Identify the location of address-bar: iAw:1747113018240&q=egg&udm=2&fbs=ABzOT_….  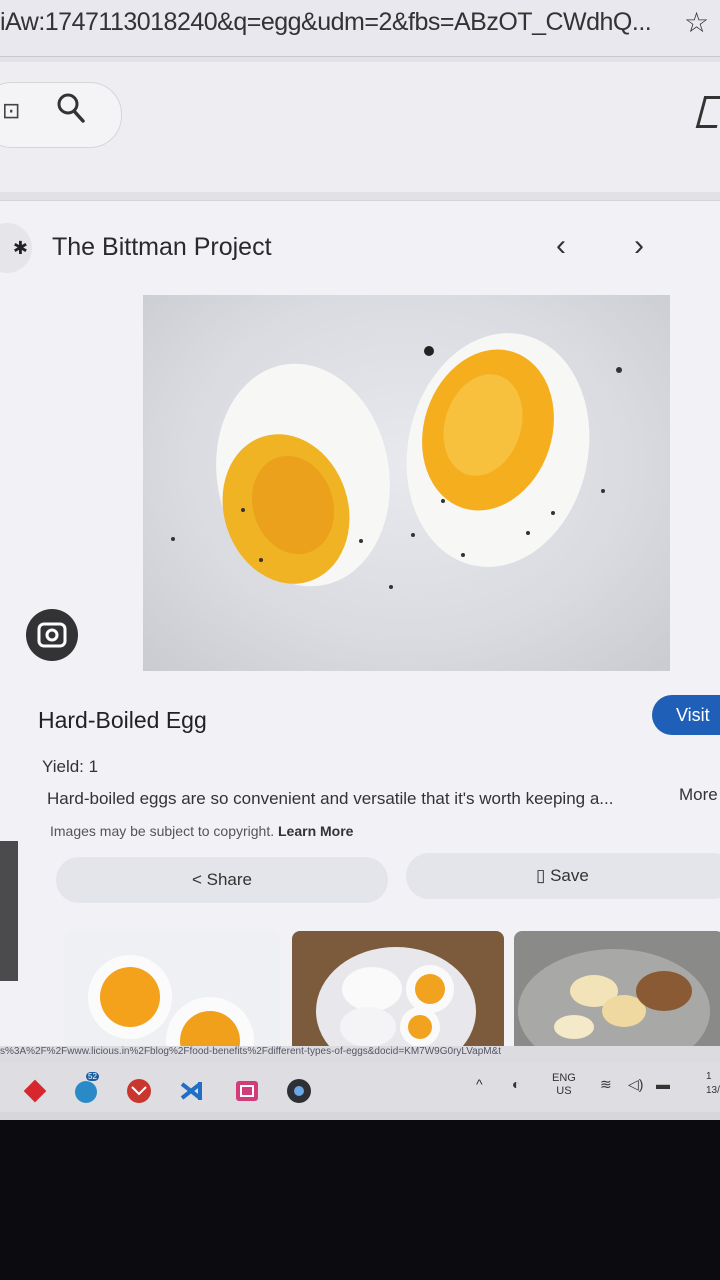
(360, 28).